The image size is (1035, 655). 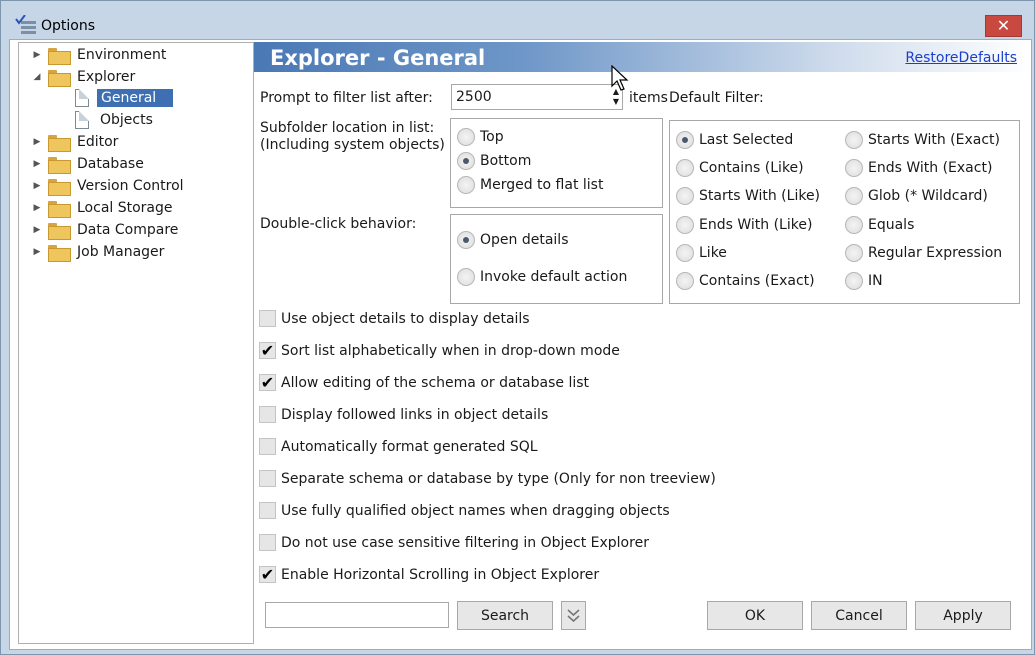 What do you see at coordinates (100, 55) in the screenshot?
I see `tree-item-environment: ▶ Environment` at bounding box center [100, 55].